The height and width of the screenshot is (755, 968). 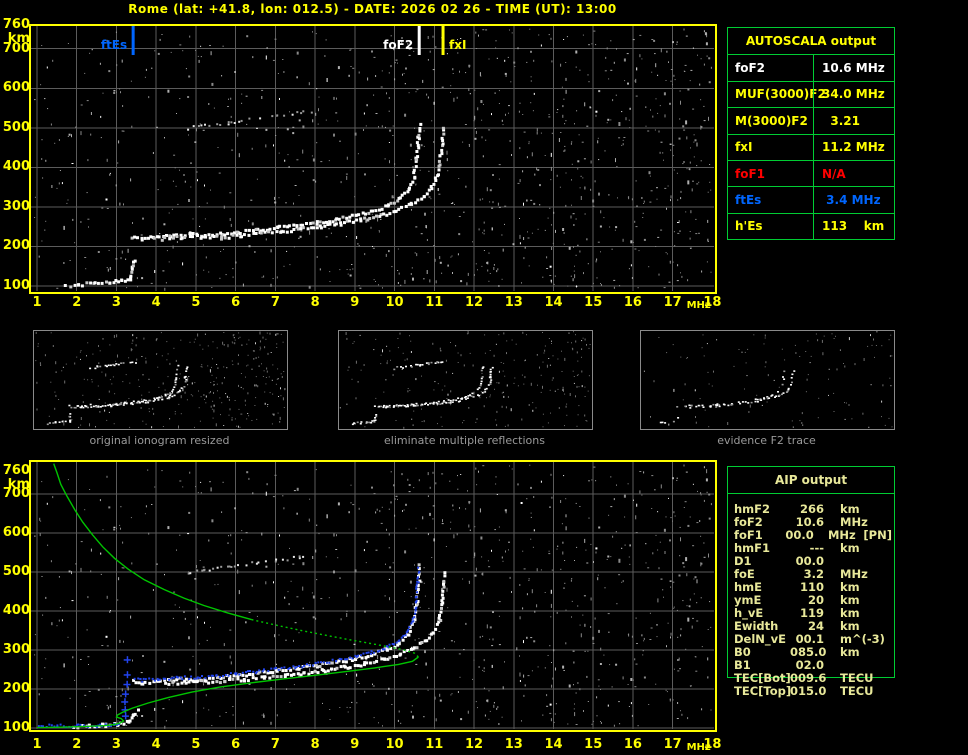 What do you see at coordinates (434, 744) in the screenshot?
I see `bottom-plot-x-tick-11: 11` at bounding box center [434, 744].